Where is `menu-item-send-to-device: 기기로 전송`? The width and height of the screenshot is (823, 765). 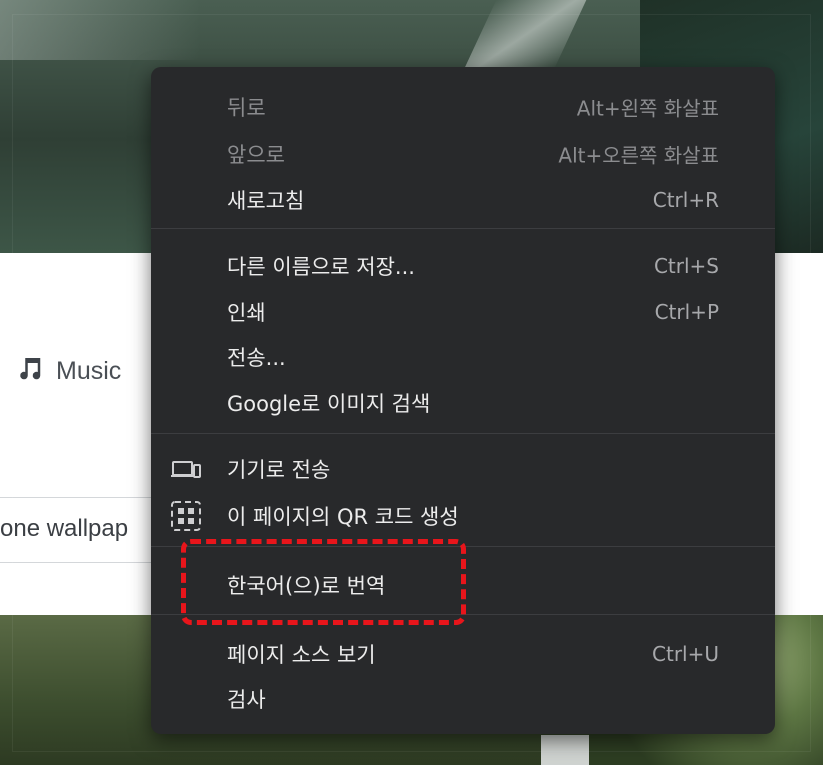
menu-item-send-to-device: 기기로 전송 is located at coordinates (463, 469).